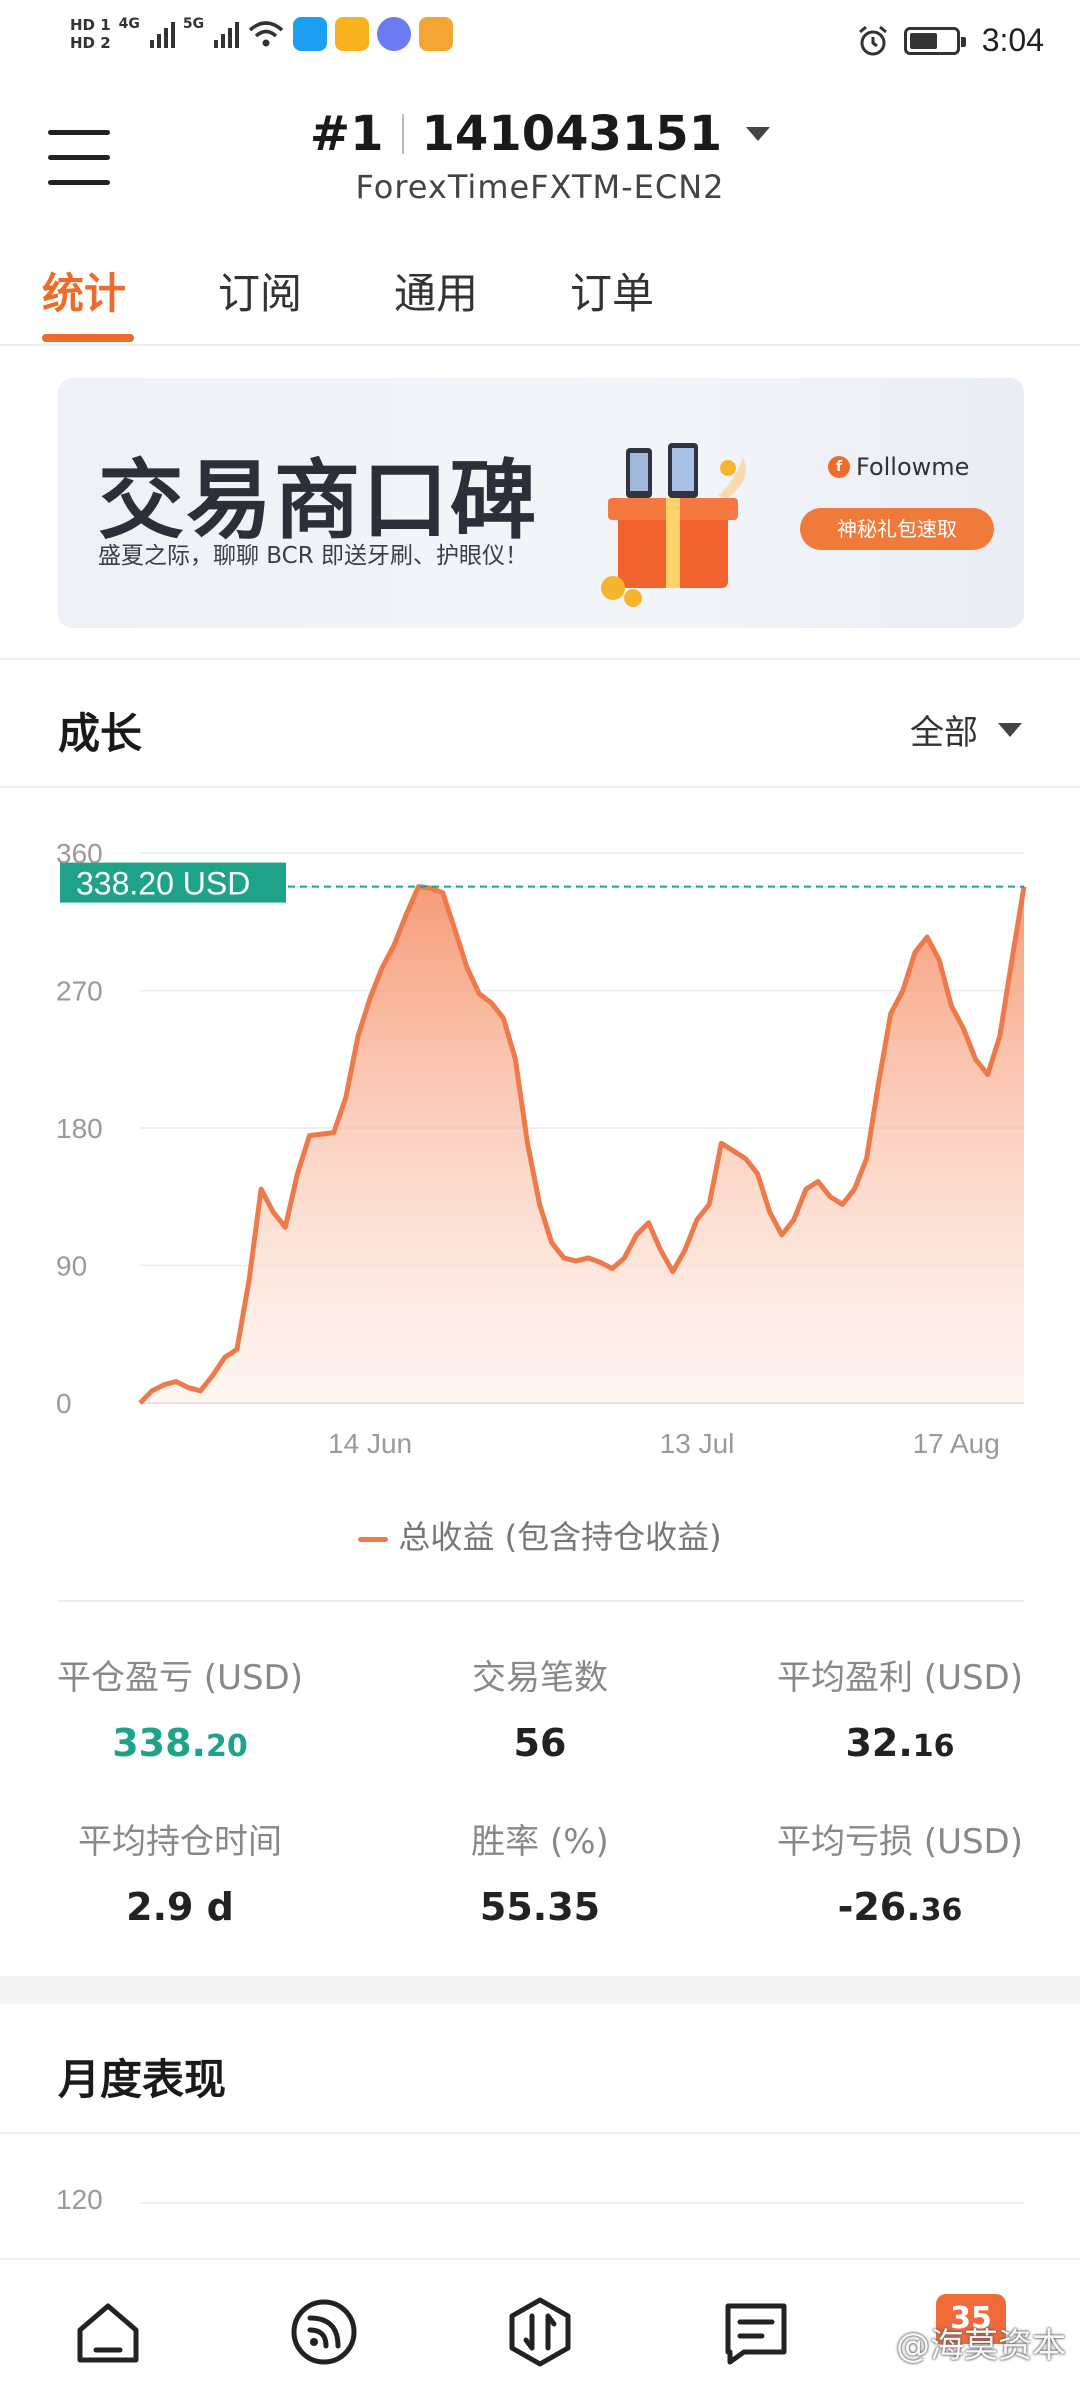 The width and height of the screenshot is (1080, 2400). What do you see at coordinates (436, 34) in the screenshot?
I see `note-icon` at bounding box center [436, 34].